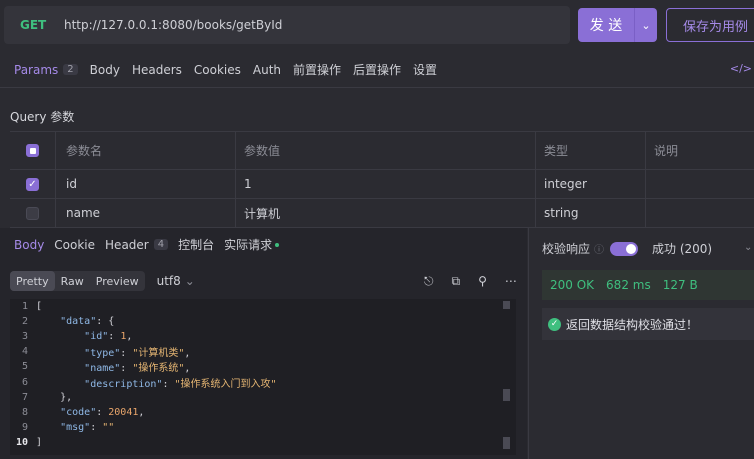 The width and height of the screenshot is (754, 459). What do you see at coordinates (680, 285) in the screenshot?
I see `response-size: 127 B` at bounding box center [680, 285].